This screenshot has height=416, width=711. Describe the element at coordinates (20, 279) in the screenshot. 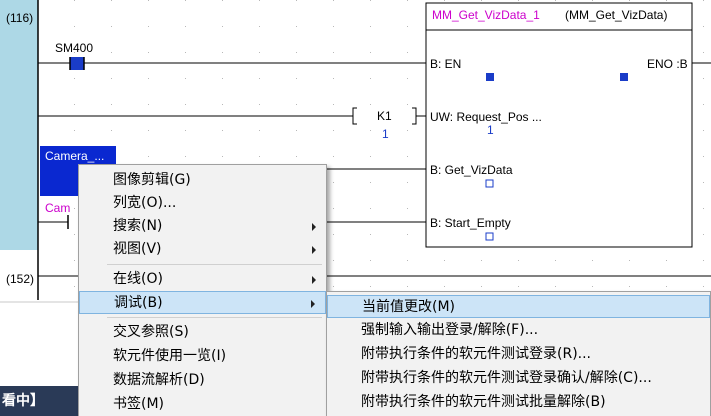

I see `step-number: (152)` at that location.